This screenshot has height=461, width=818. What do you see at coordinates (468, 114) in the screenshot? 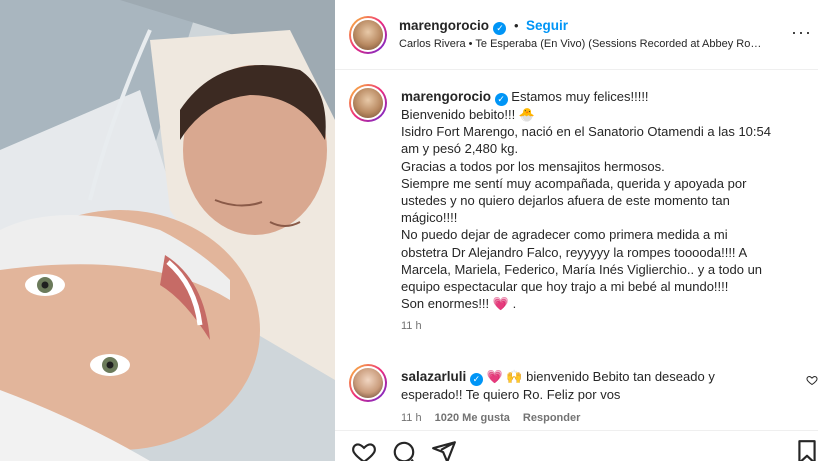
I see `caption-line: Bienvenido bebito!!! 🐣` at bounding box center [468, 114].